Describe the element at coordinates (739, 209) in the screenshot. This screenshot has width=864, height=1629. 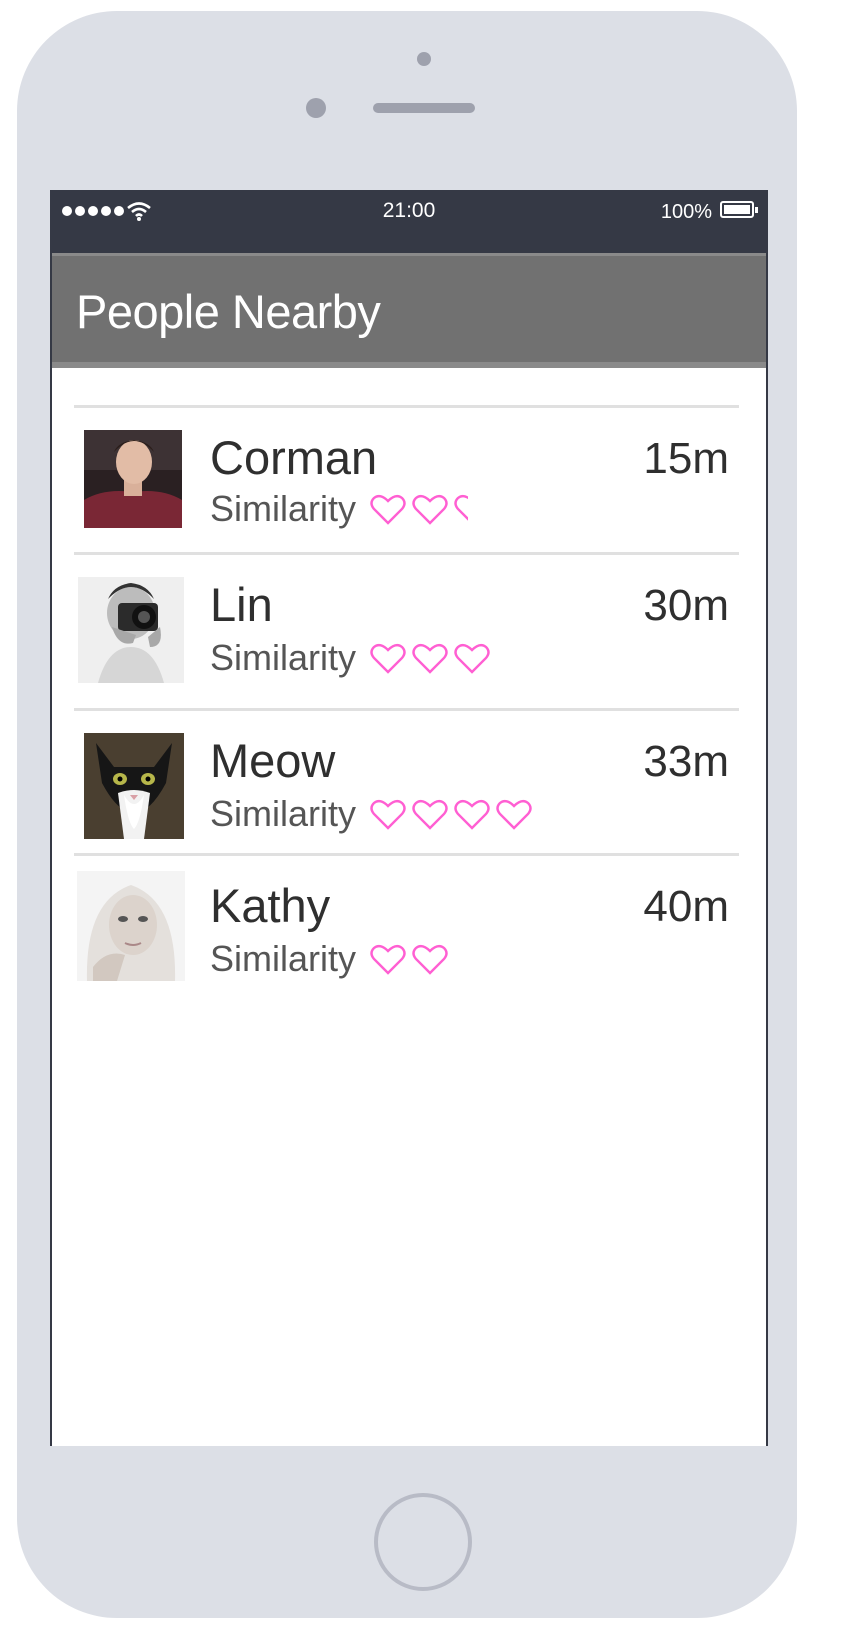
I see `battery-icon` at that location.